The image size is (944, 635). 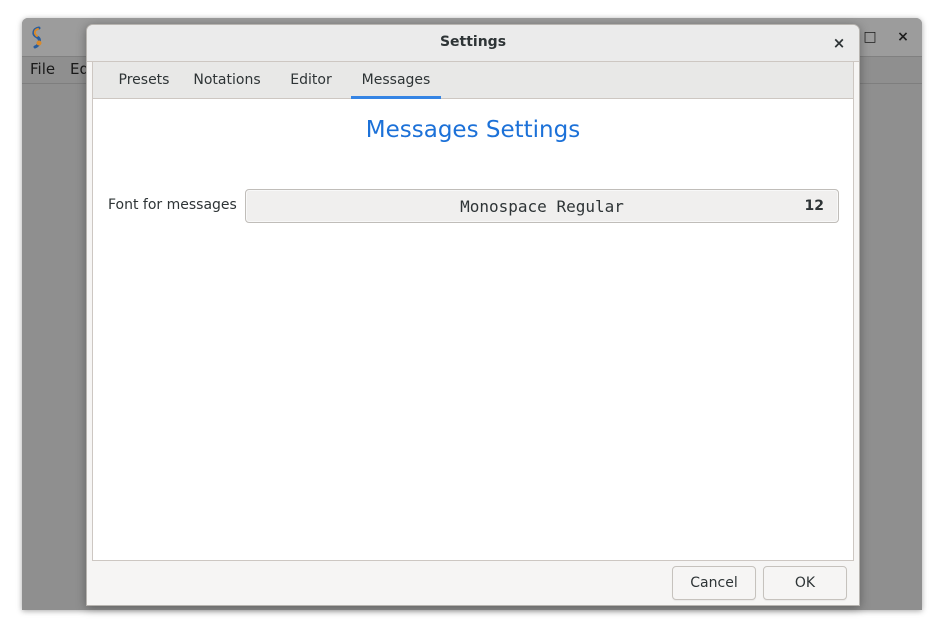 What do you see at coordinates (473, 80) in the screenshot?
I see `tab-bar: Presets Notations Editor Messages` at bounding box center [473, 80].